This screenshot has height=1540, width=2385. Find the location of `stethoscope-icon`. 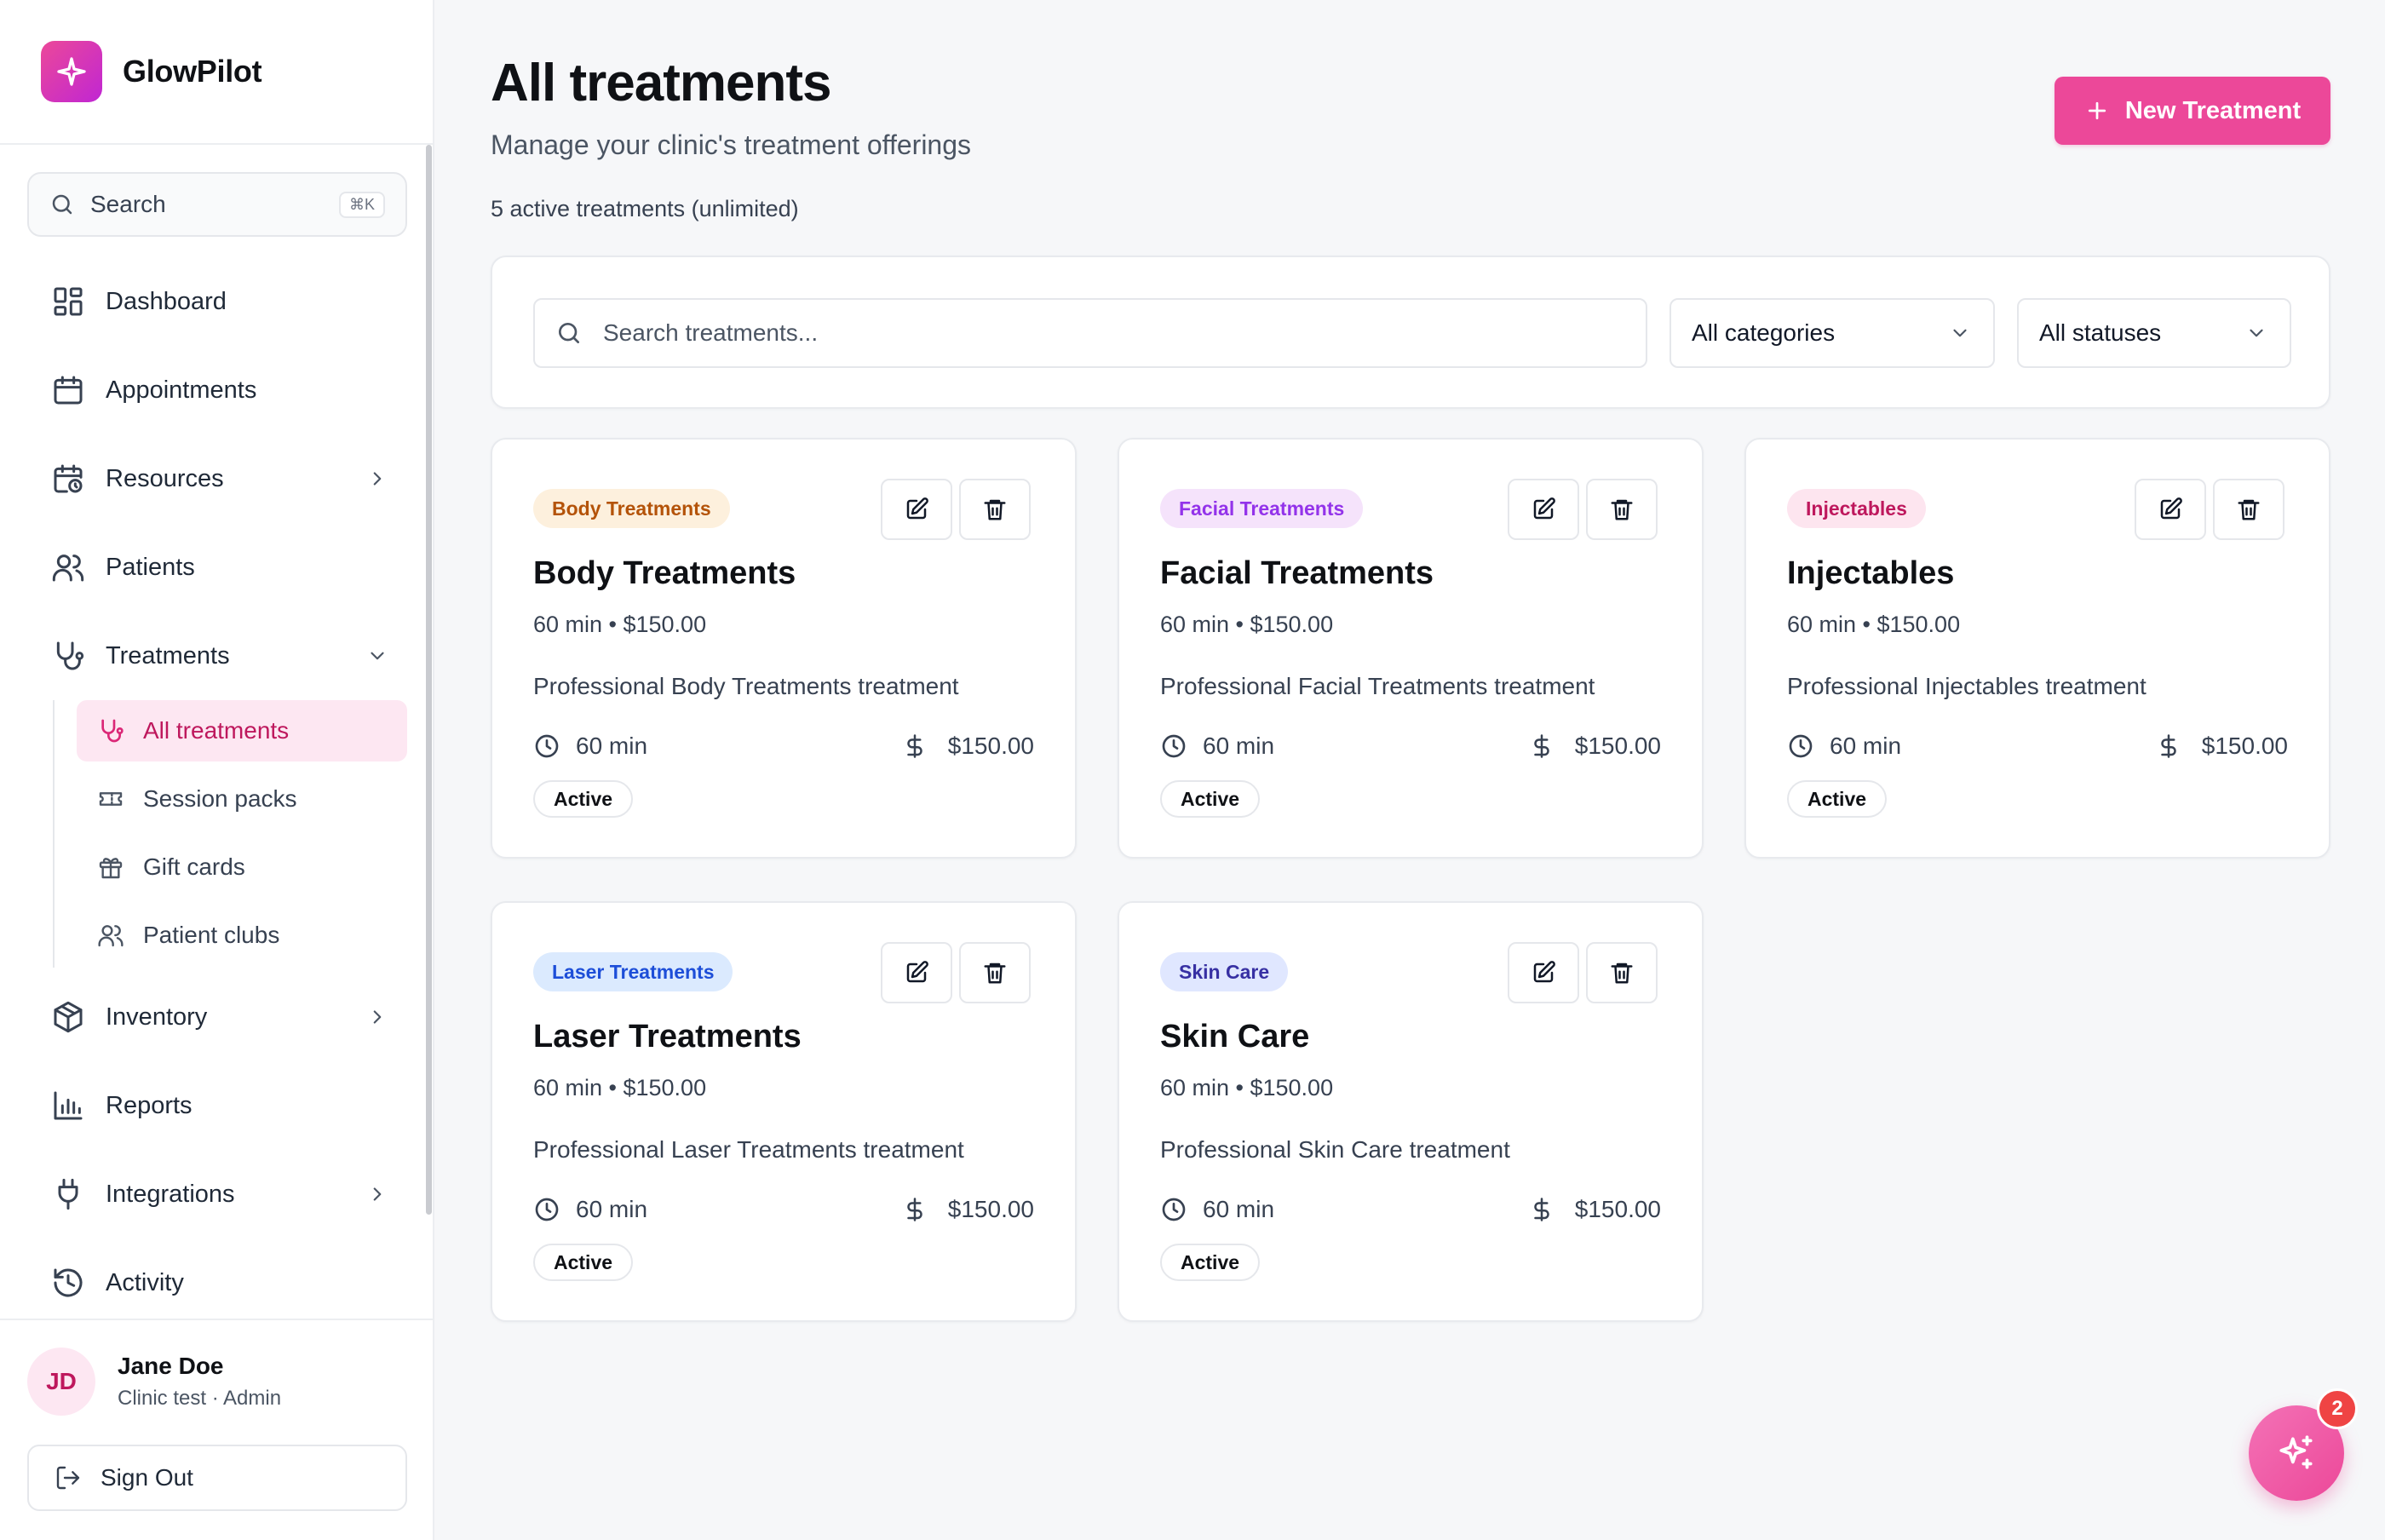

stethoscope-icon is located at coordinates (68, 656).